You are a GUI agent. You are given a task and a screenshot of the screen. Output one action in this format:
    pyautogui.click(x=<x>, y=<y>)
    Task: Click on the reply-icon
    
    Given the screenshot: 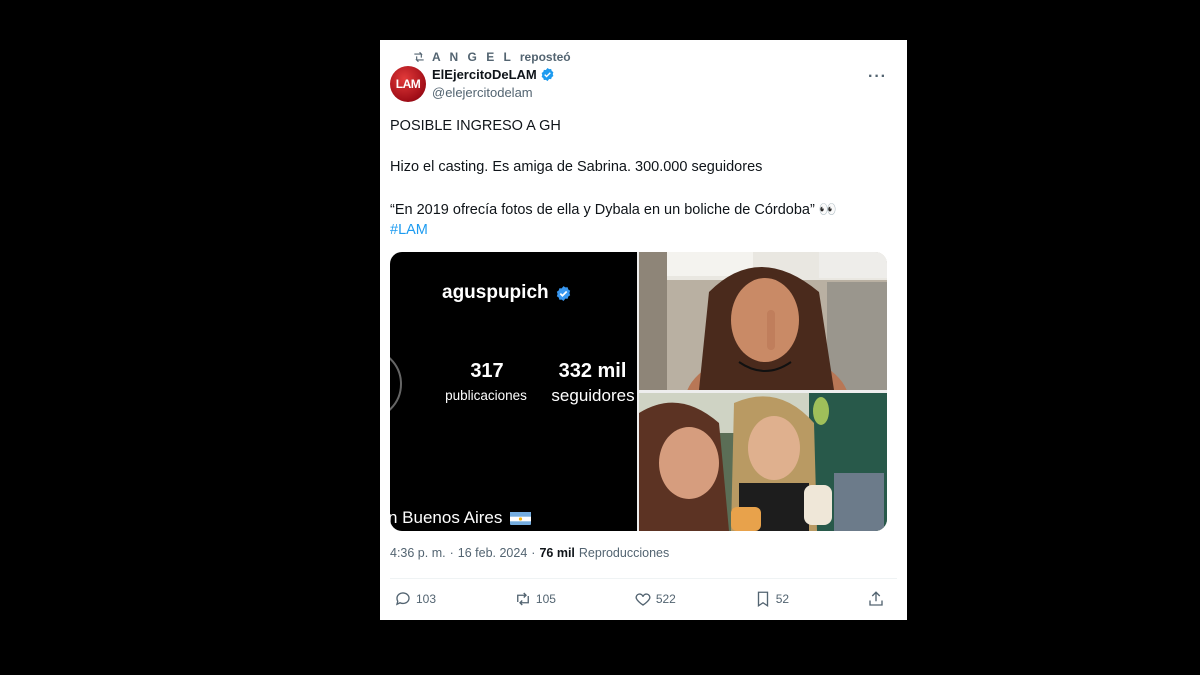 What is the action you would take?
    pyautogui.click(x=402, y=599)
    